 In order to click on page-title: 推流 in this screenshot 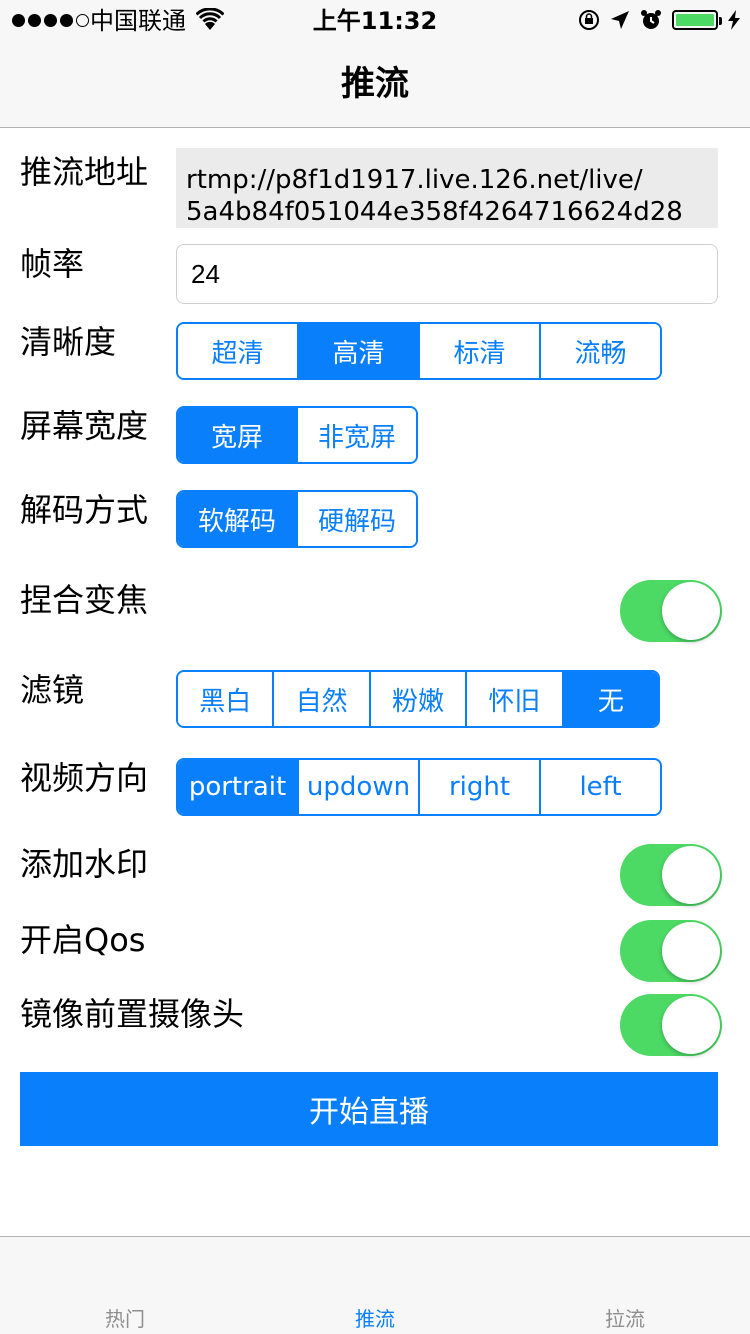, I will do `click(375, 84)`.